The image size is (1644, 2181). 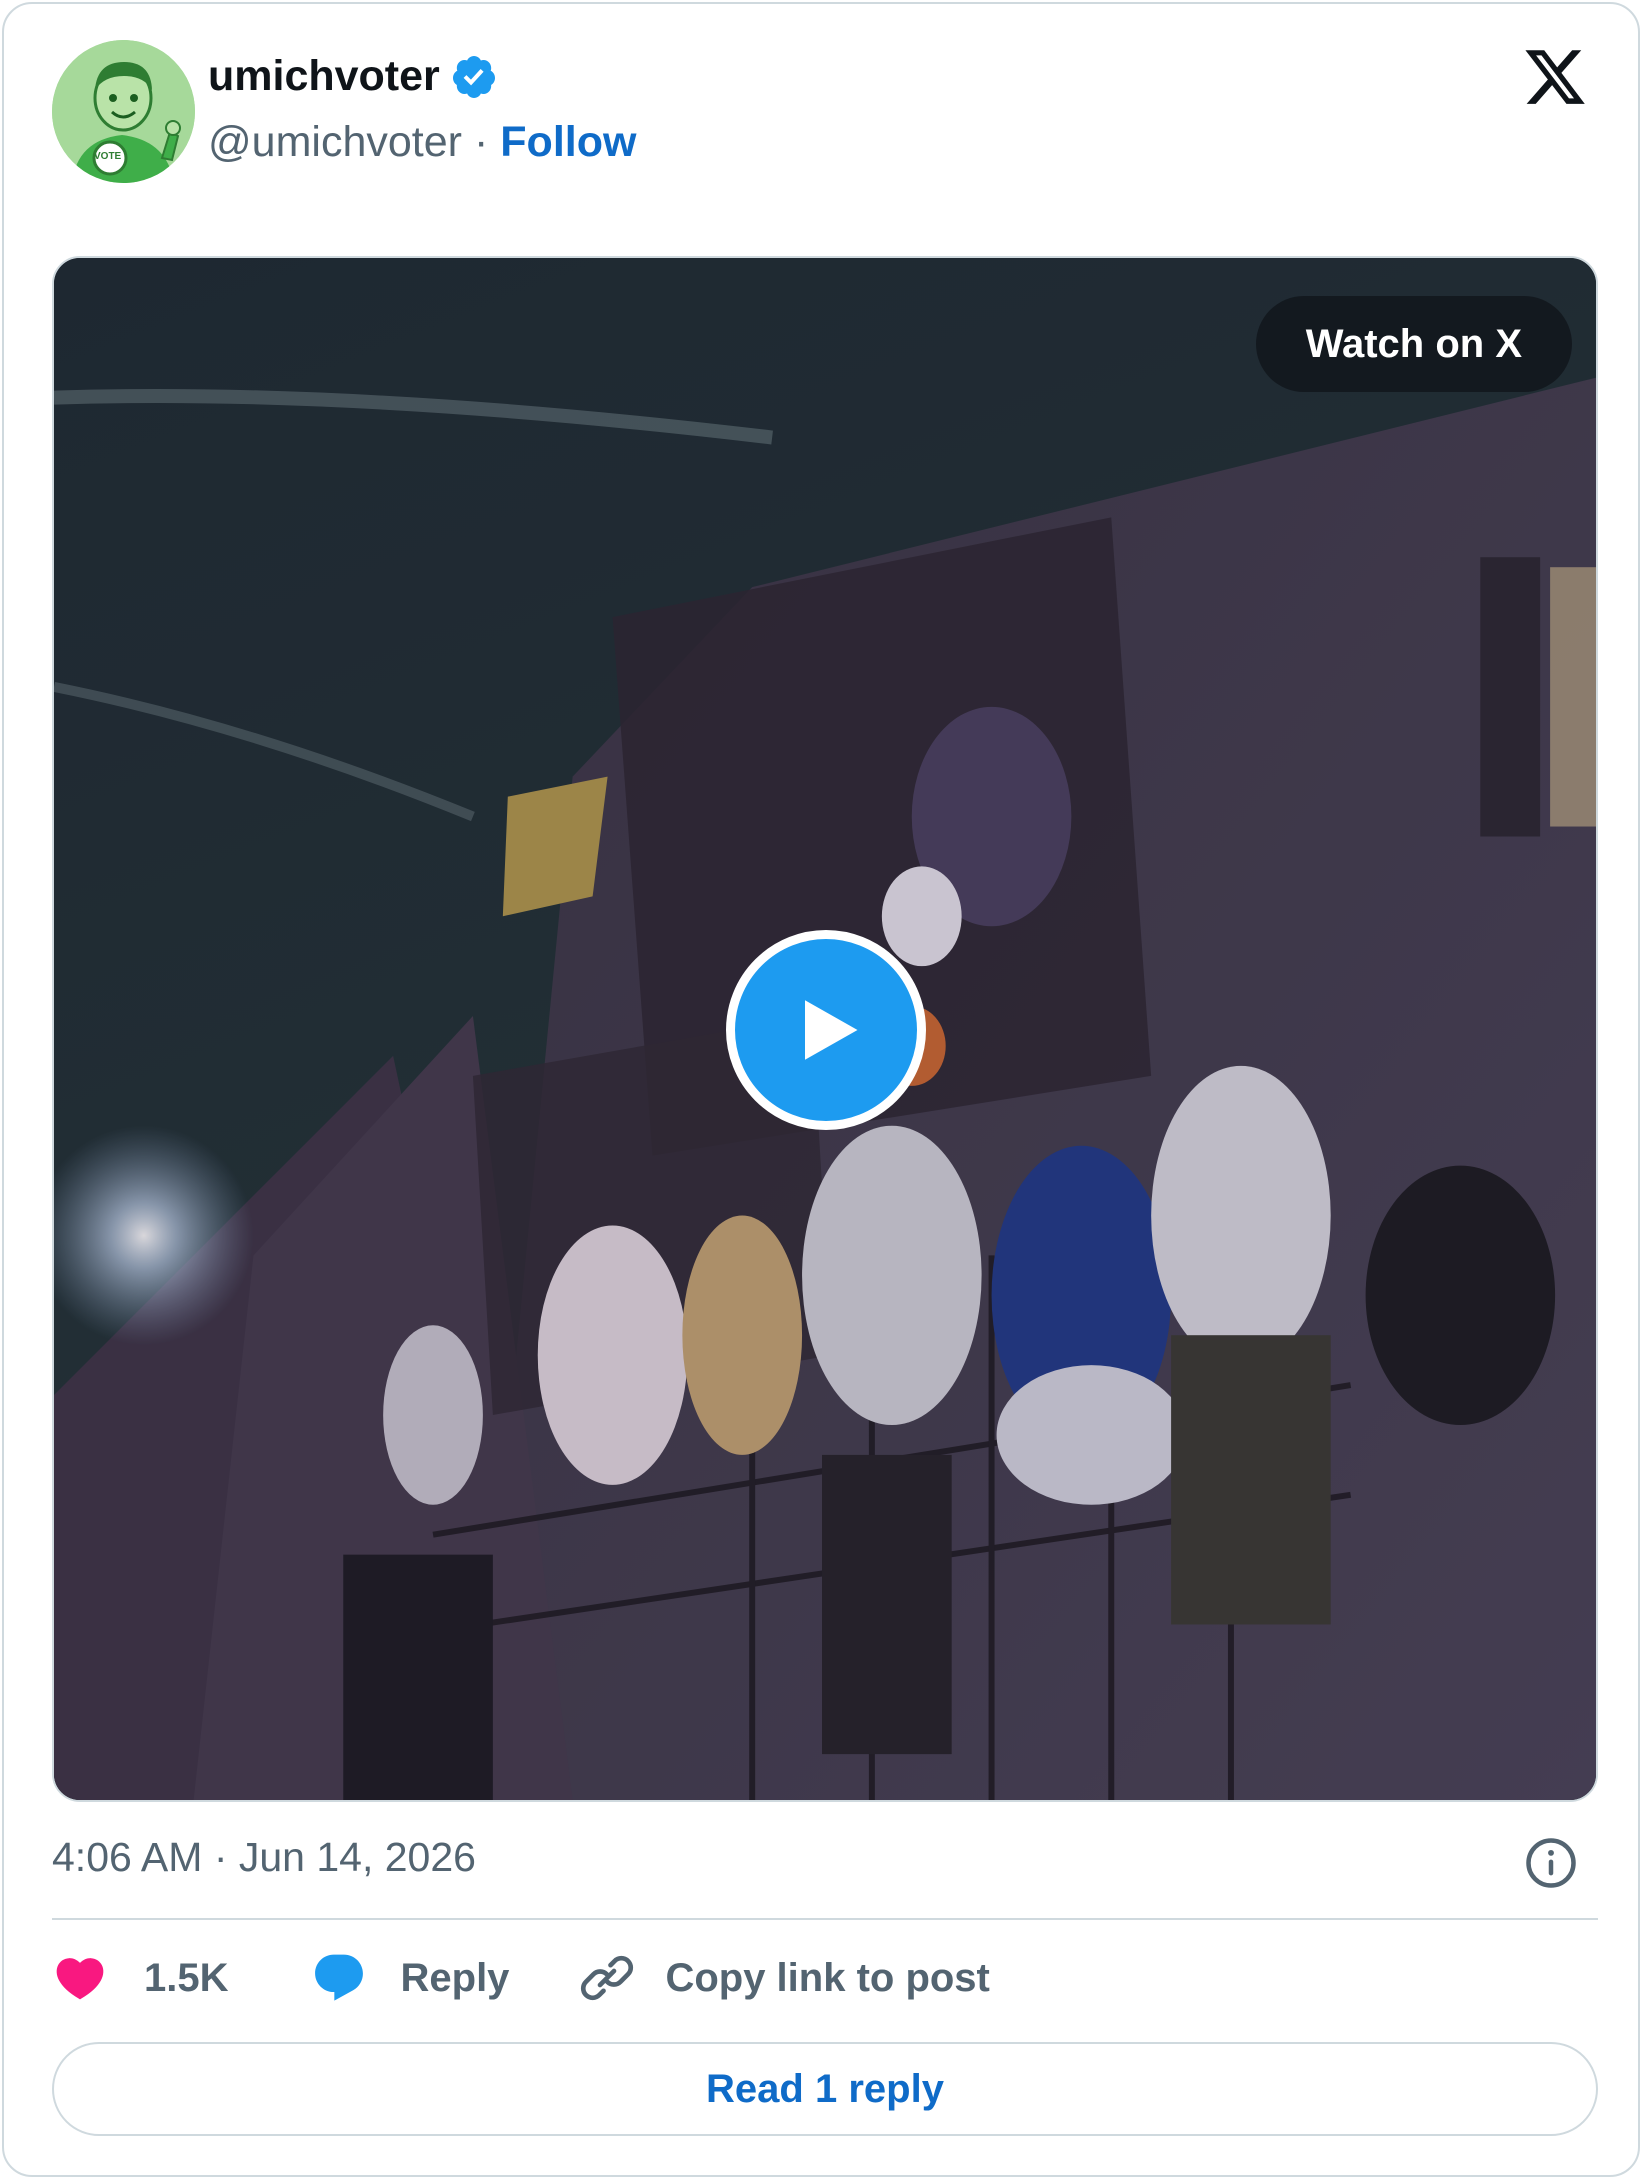 What do you see at coordinates (825, 1919) in the screenshot?
I see `divider` at bounding box center [825, 1919].